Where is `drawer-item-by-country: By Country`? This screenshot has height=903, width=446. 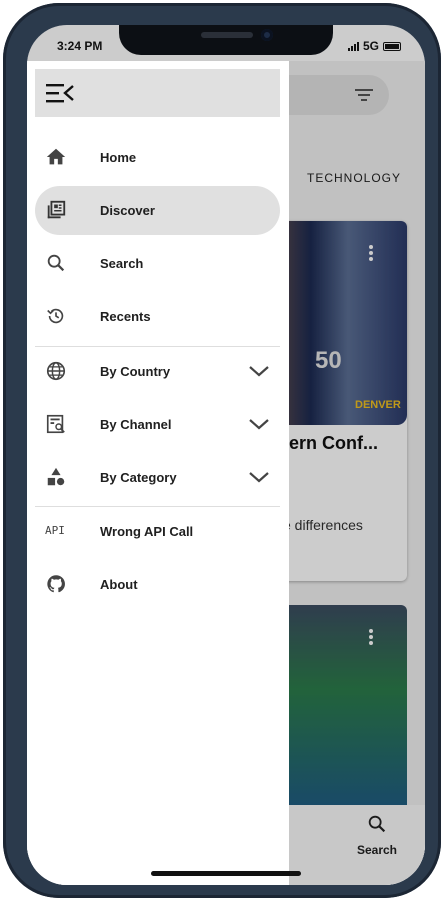
drawer-item-by-country: By Country is located at coordinates (157, 371).